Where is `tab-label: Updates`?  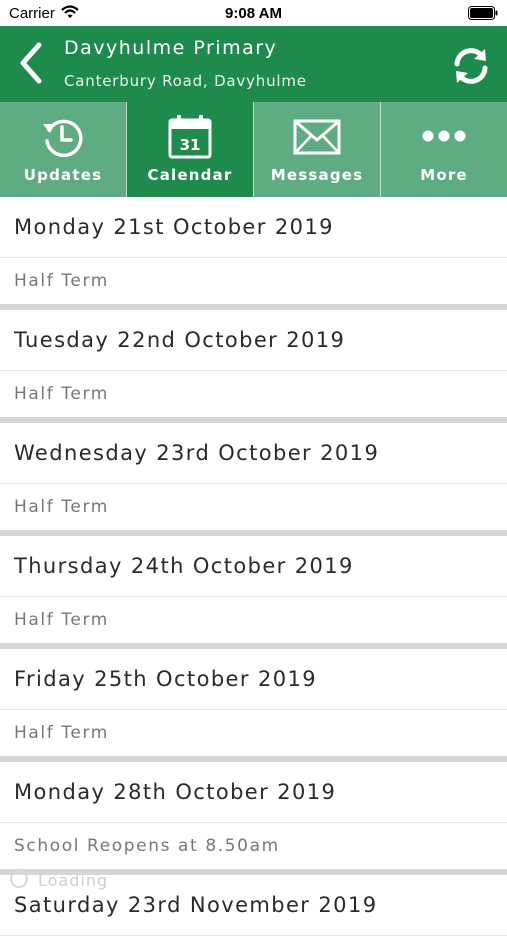
tab-label: Updates is located at coordinates (63, 175).